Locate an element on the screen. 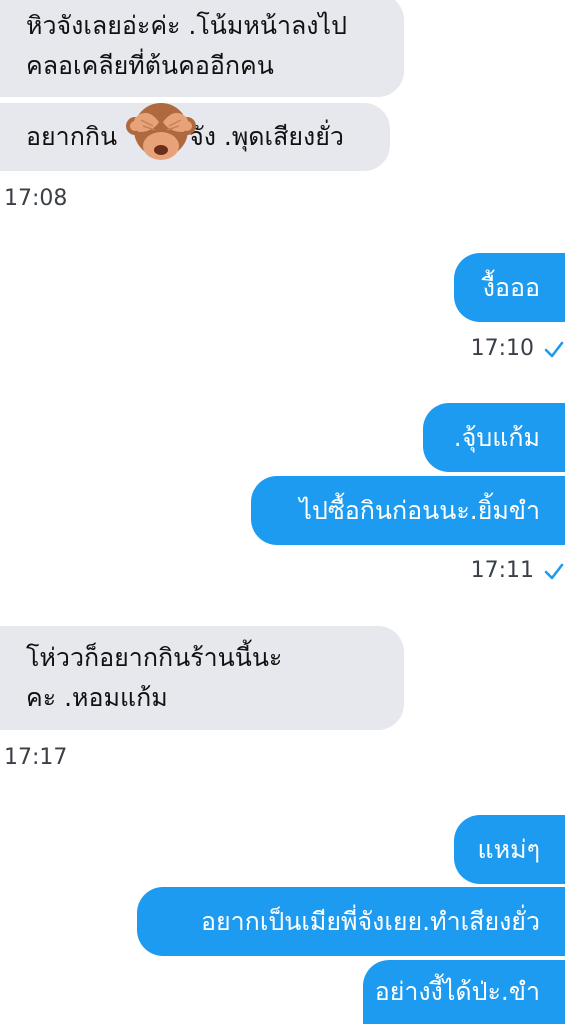  message-text-line: คลอเคลียที่ต้นคออีกคน is located at coordinates (150, 65).